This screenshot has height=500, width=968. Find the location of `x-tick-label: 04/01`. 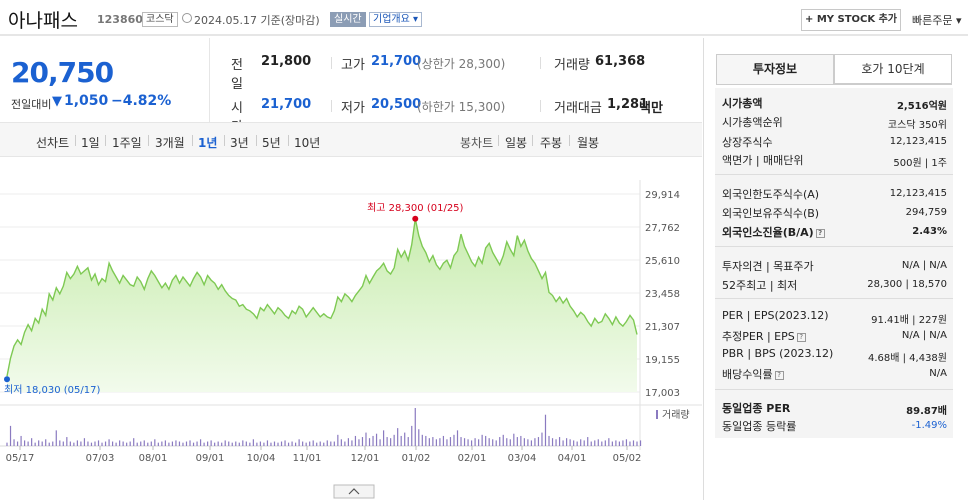

x-tick-label: 04/01 is located at coordinates (572, 458).